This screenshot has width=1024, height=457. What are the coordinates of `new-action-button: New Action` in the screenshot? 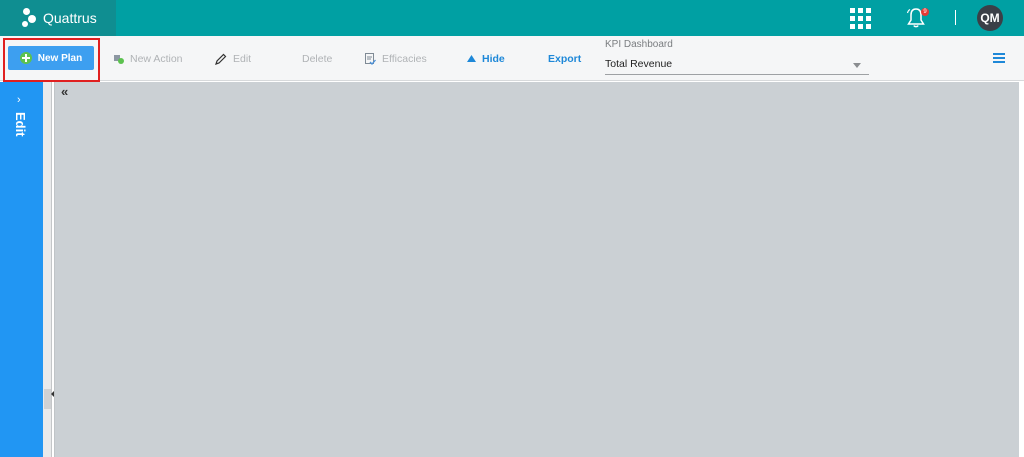 It's located at (148, 58).